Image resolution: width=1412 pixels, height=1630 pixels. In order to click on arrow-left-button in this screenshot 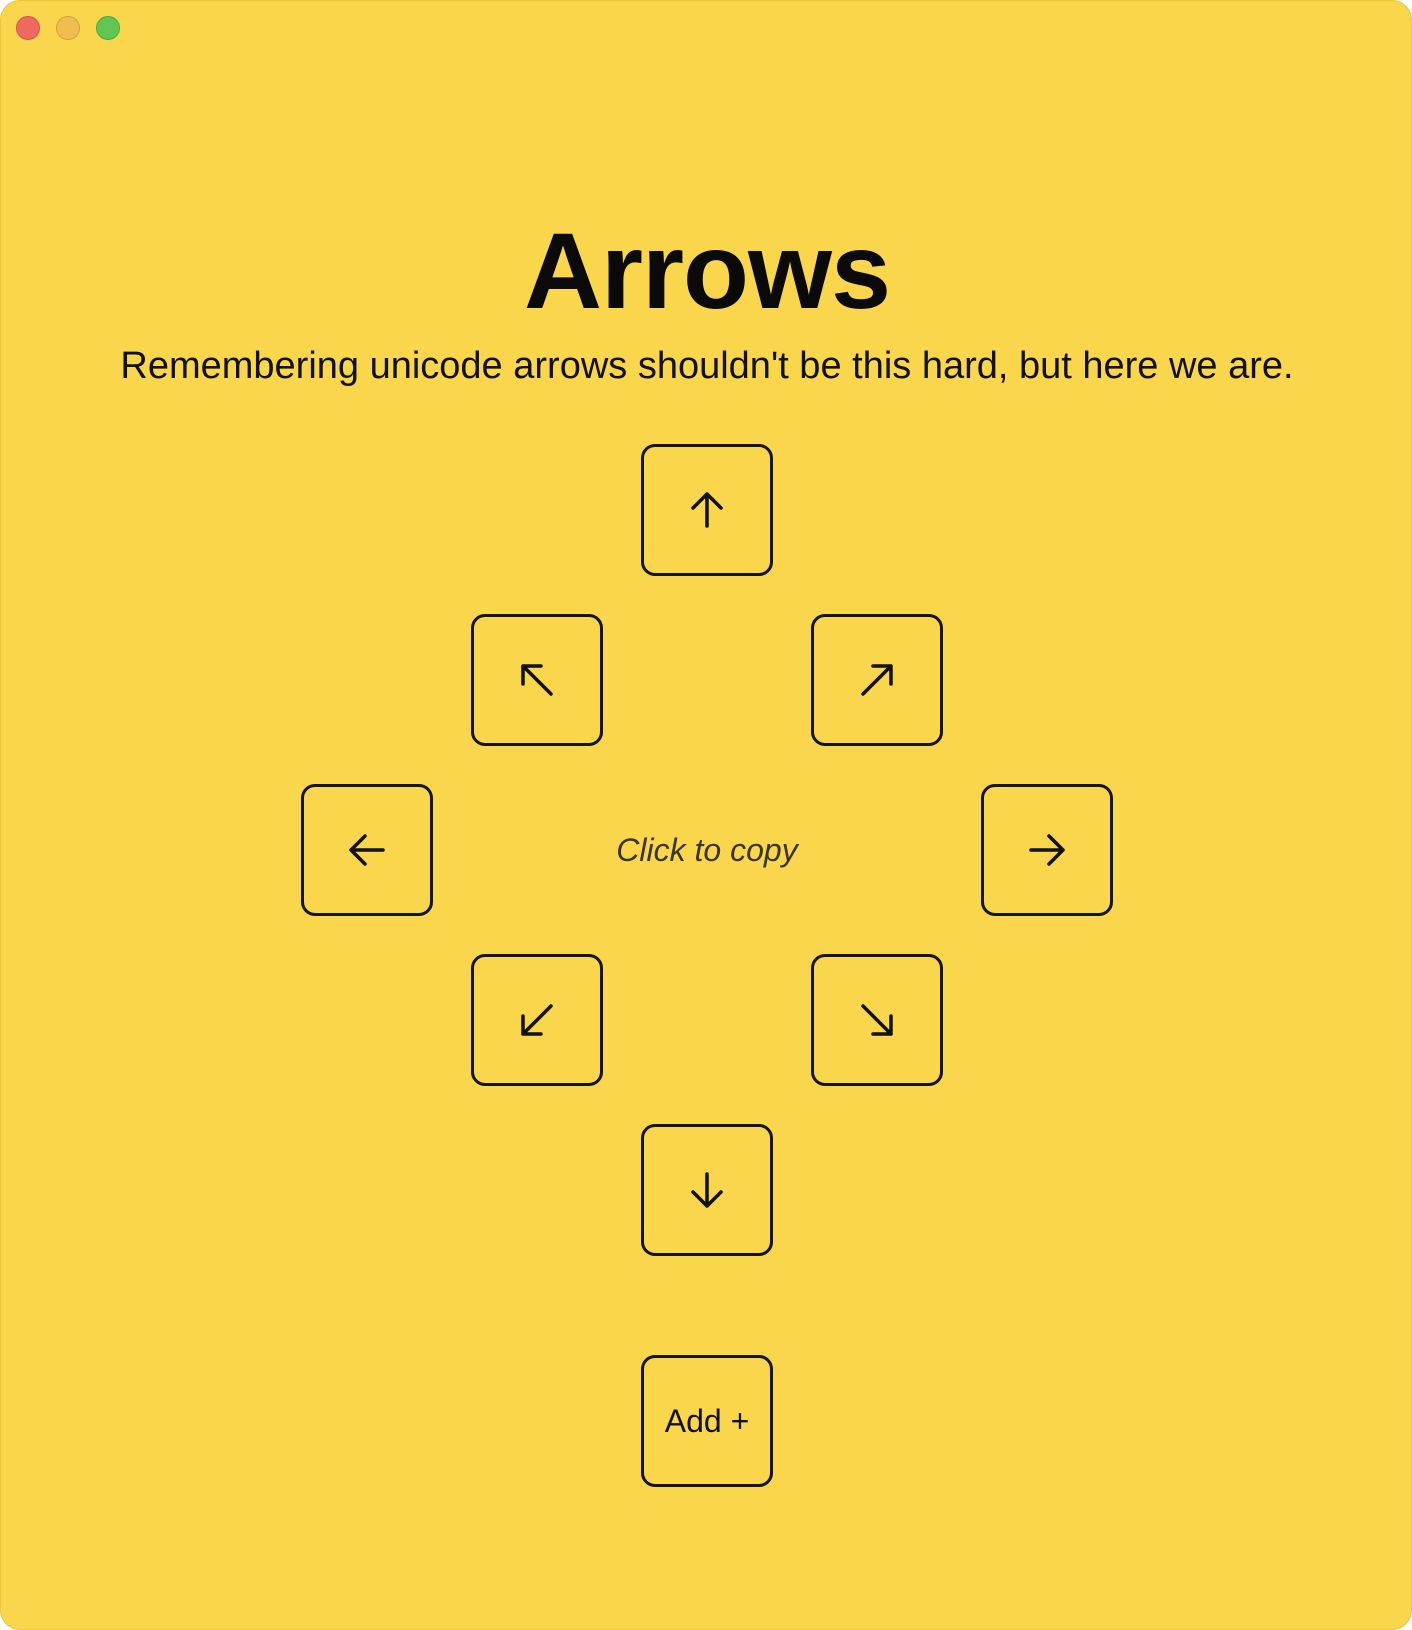, I will do `click(367, 850)`.